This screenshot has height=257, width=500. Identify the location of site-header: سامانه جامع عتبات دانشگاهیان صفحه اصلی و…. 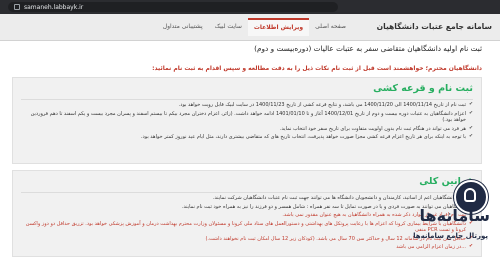
(250, 27).